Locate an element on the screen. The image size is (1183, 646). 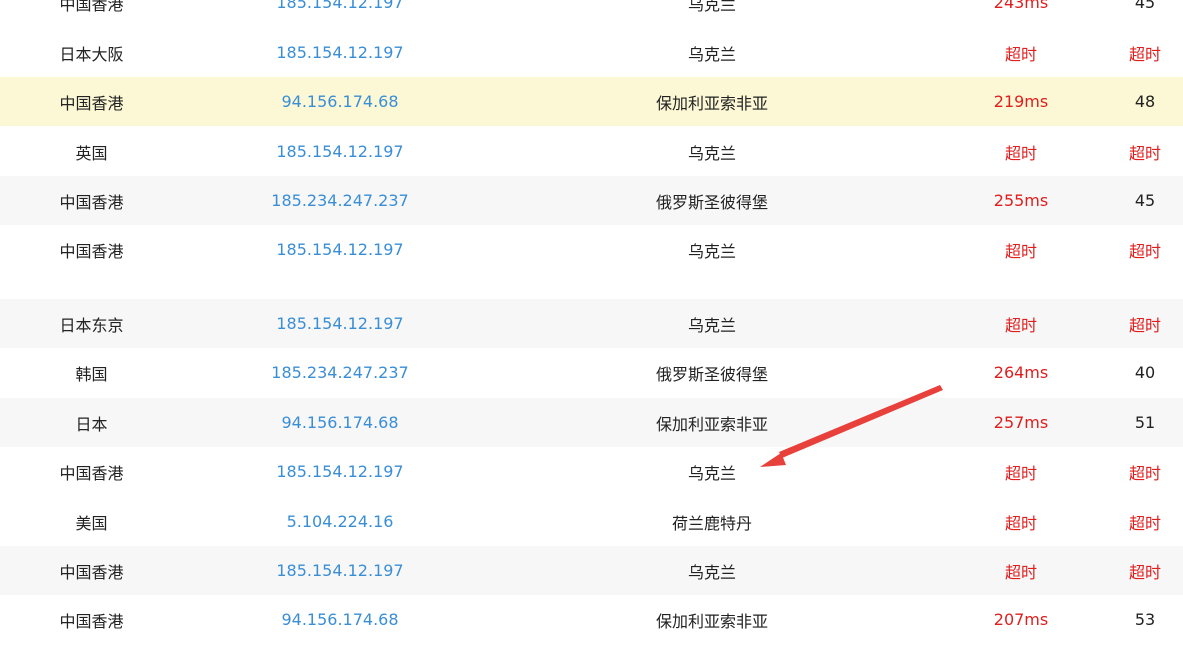
table-row: 韩国 185.234.247.237 俄罗斯圣彼得堡 264ms 40 is located at coordinates (591, 372).